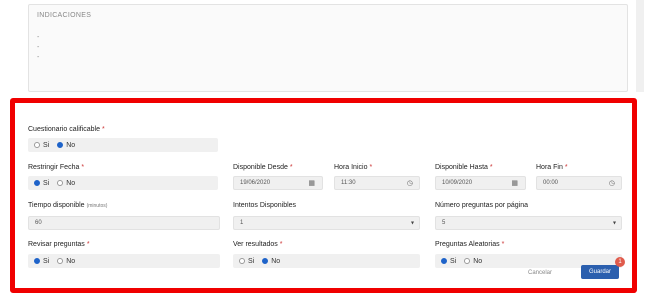 The image size is (649, 299). I want to click on revisar-preguntas-si-radio, so click(37, 261).